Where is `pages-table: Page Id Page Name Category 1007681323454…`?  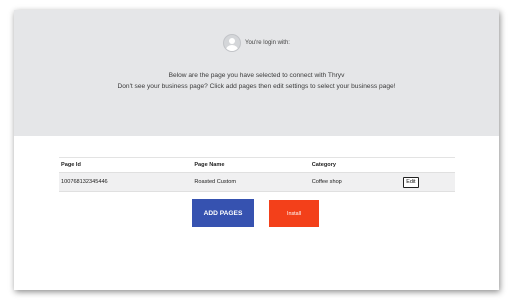
pages-table: Page Id Page Name Category 1007681323454… is located at coordinates (257, 174).